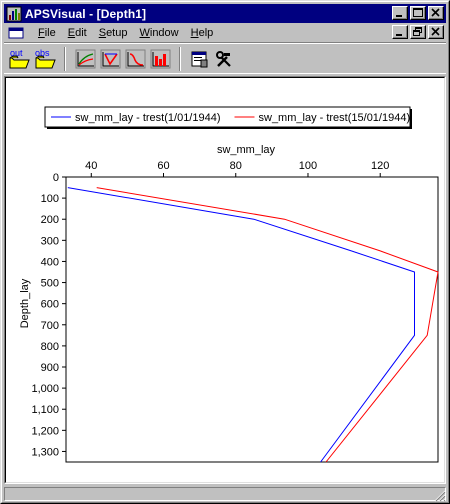 Image resolution: width=450 pixels, height=504 pixels. Describe the element at coordinates (144, 32) in the screenshot. I see `menu-window-accel: W` at that location.